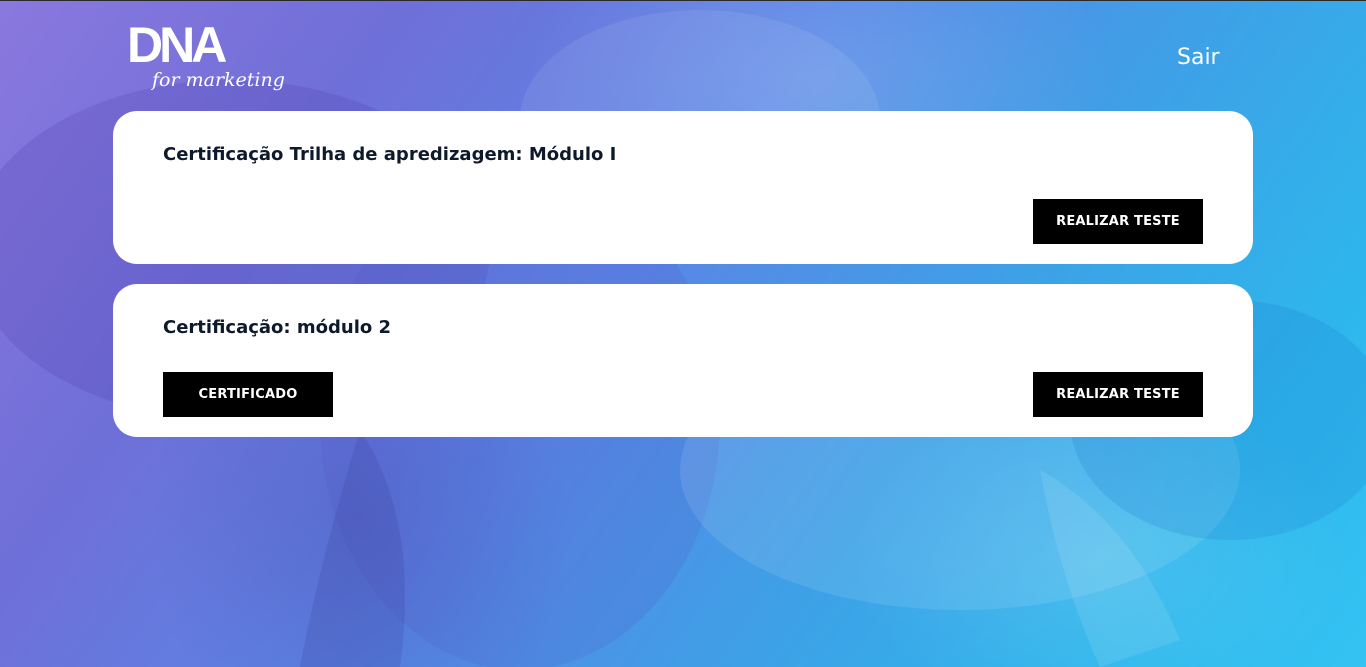  Describe the element at coordinates (277, 327) in the screenshot. I see `card-title: Certificação: módulo 2` at that location.